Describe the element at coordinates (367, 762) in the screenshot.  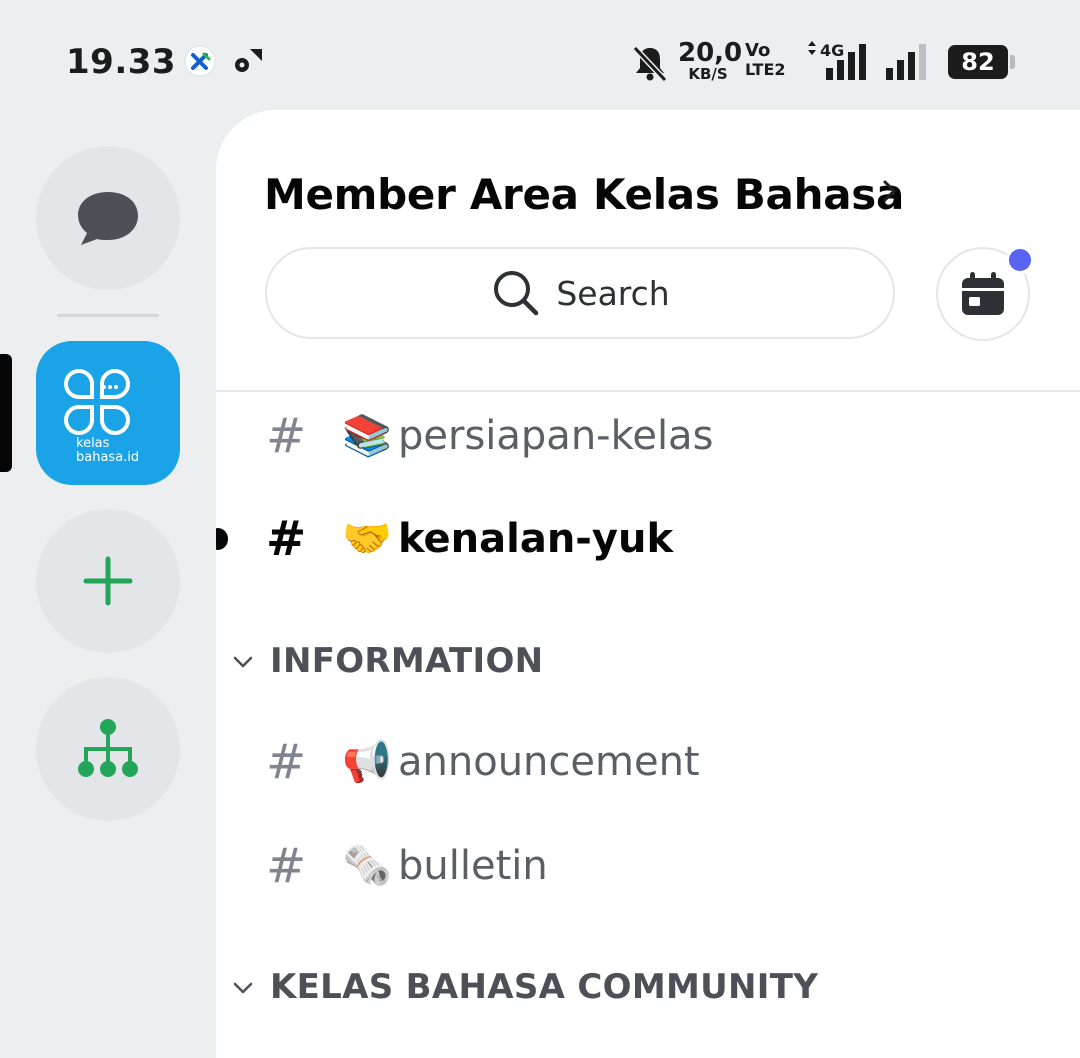
I see `megaphone-emoji-icon: 📢` at that location.